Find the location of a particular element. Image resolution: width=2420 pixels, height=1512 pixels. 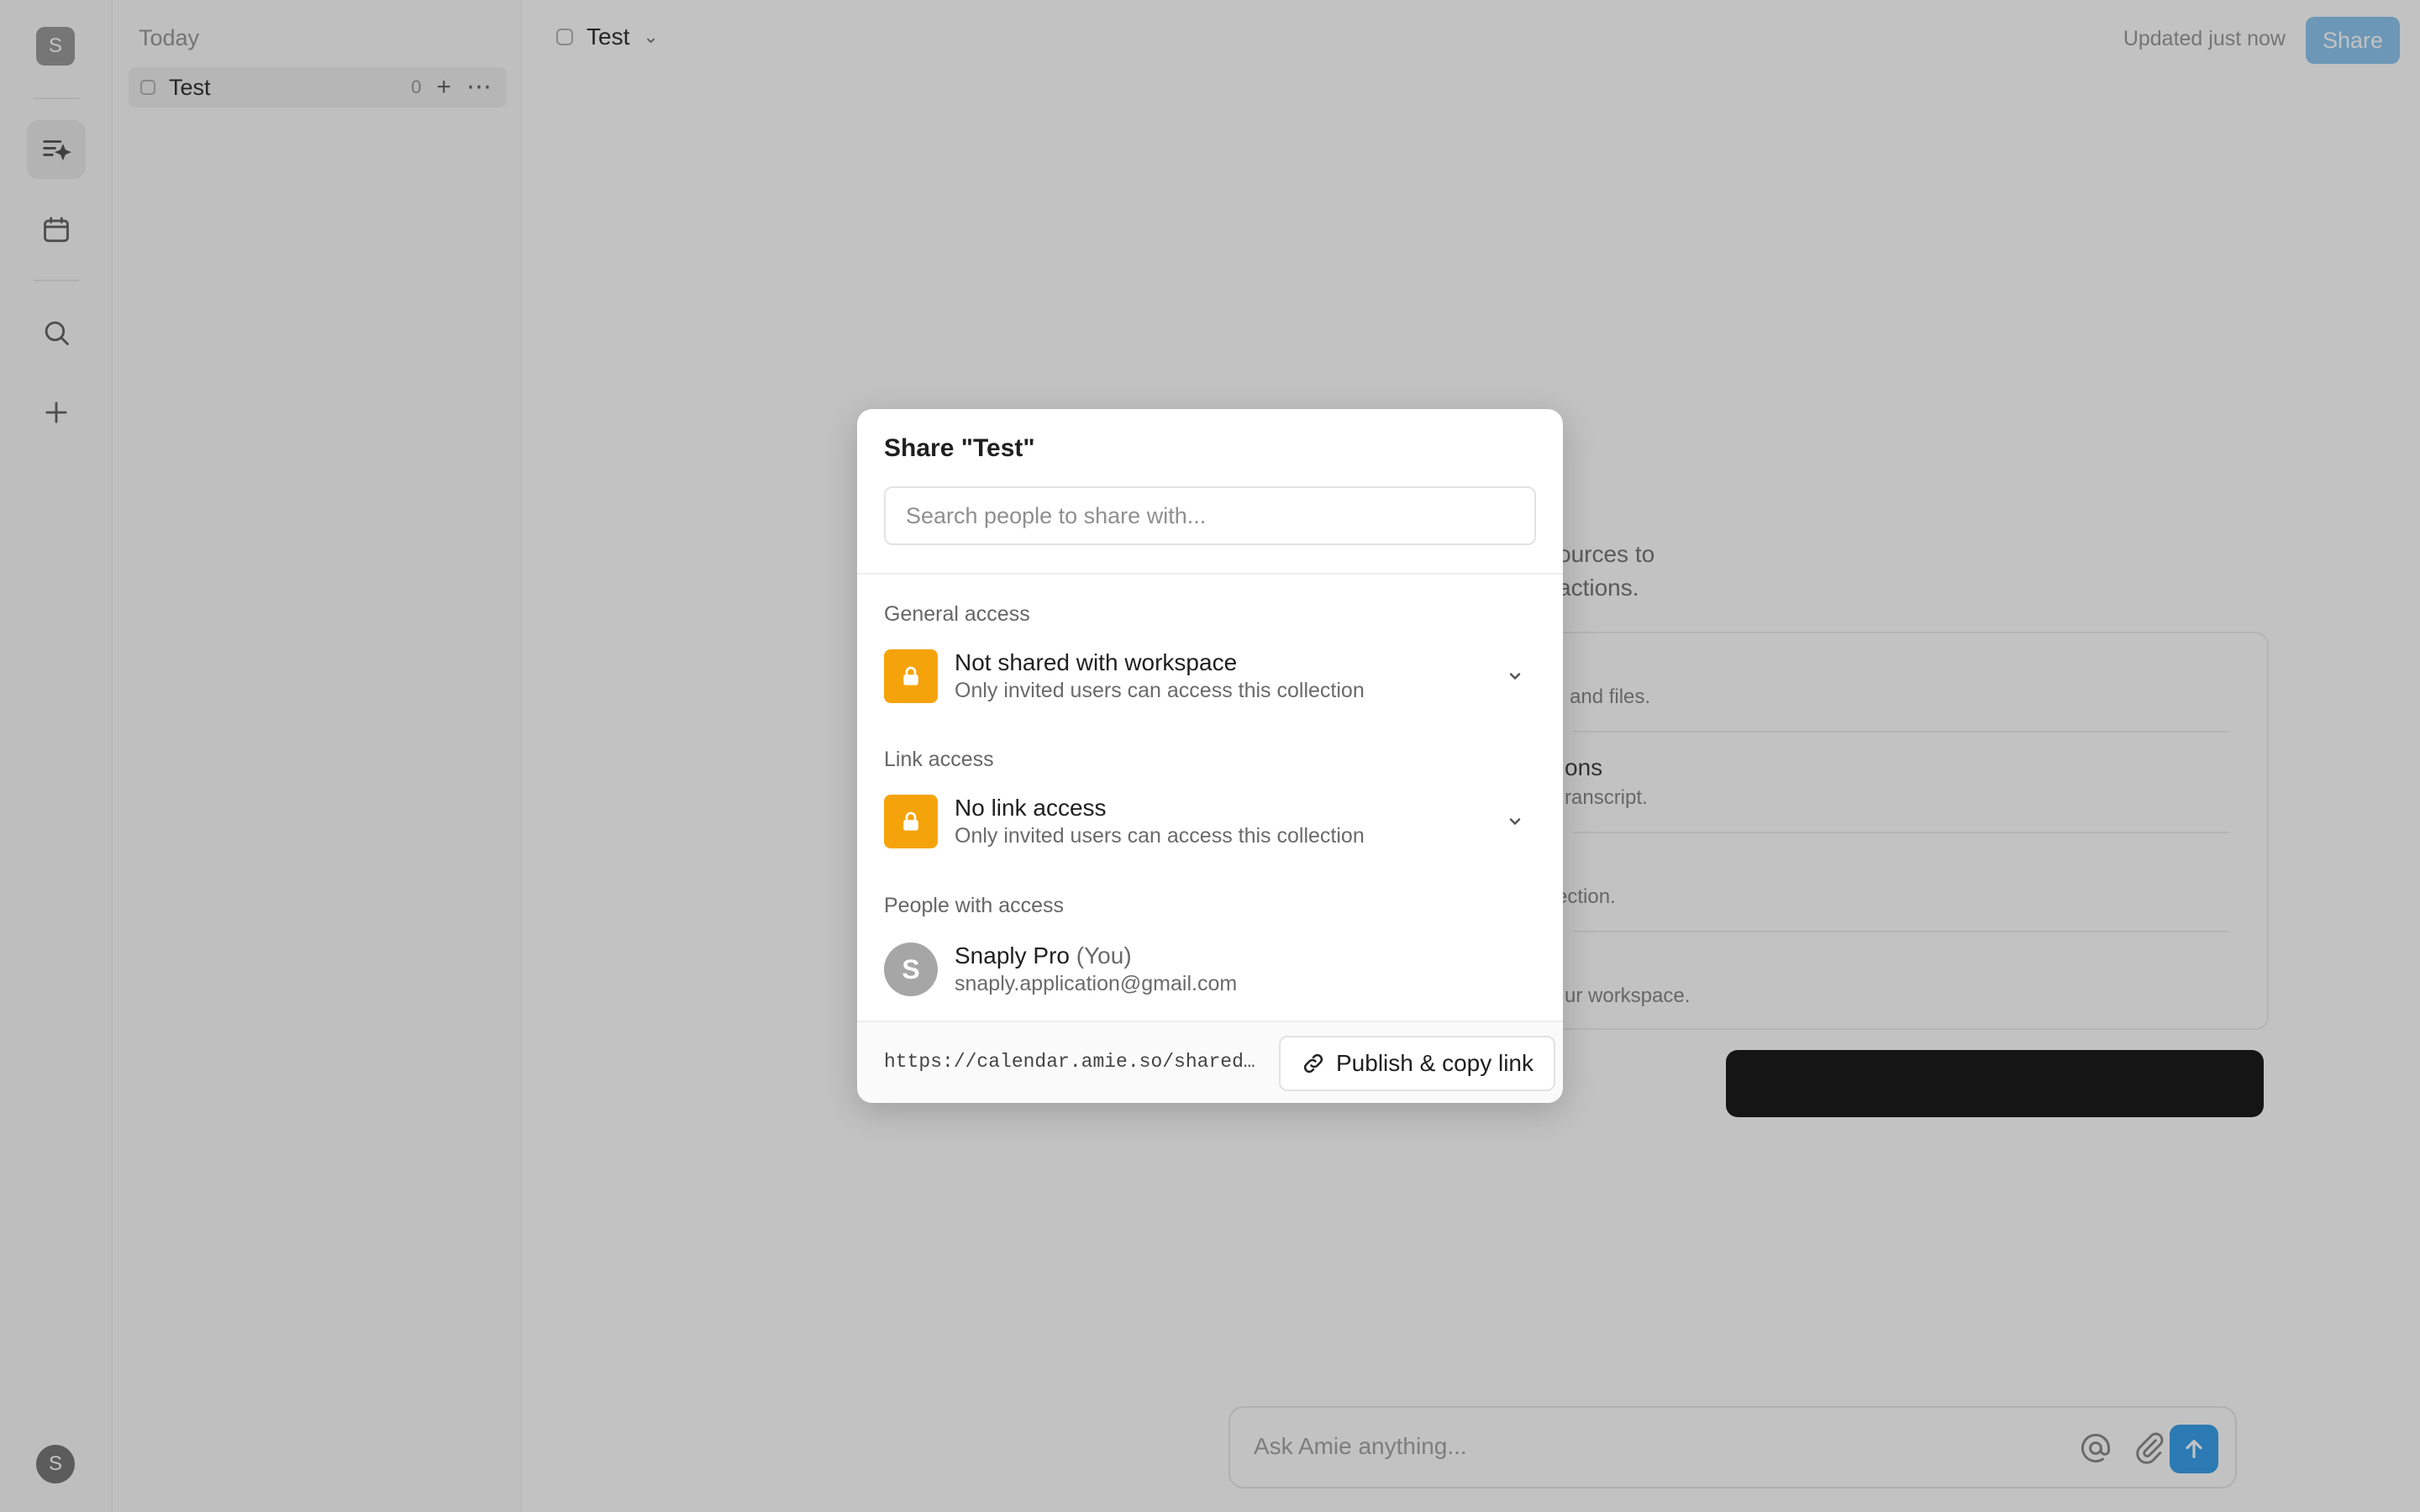

link-icon is located at coordinates (1313, 1063).